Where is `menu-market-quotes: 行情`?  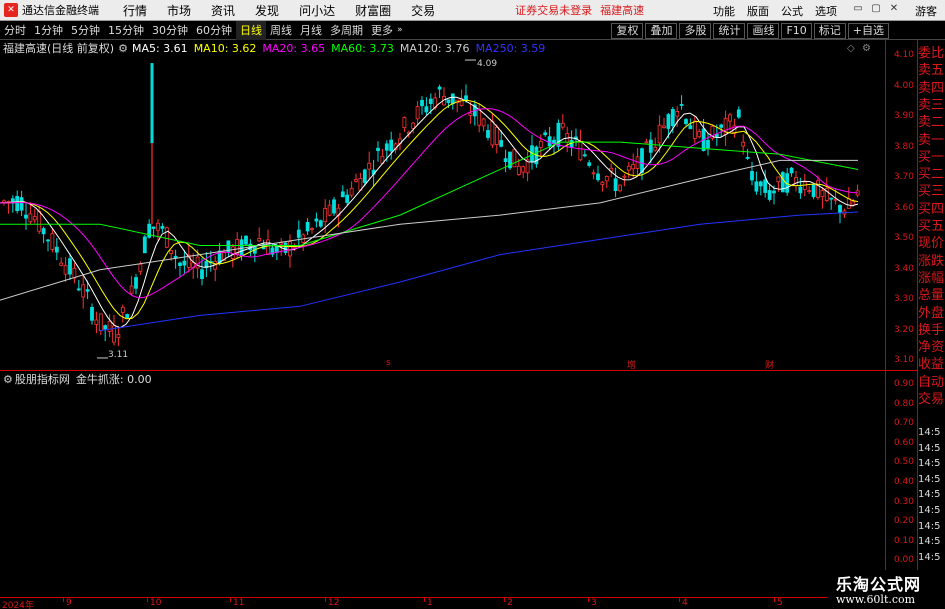
menu-market-quotes: 行情 is located at coordinates (135, 10).